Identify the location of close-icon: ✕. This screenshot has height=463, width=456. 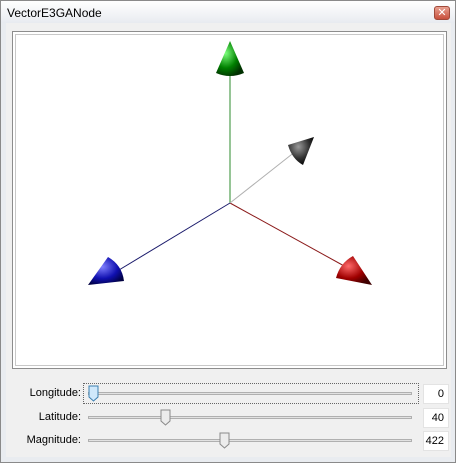
(442, 12).